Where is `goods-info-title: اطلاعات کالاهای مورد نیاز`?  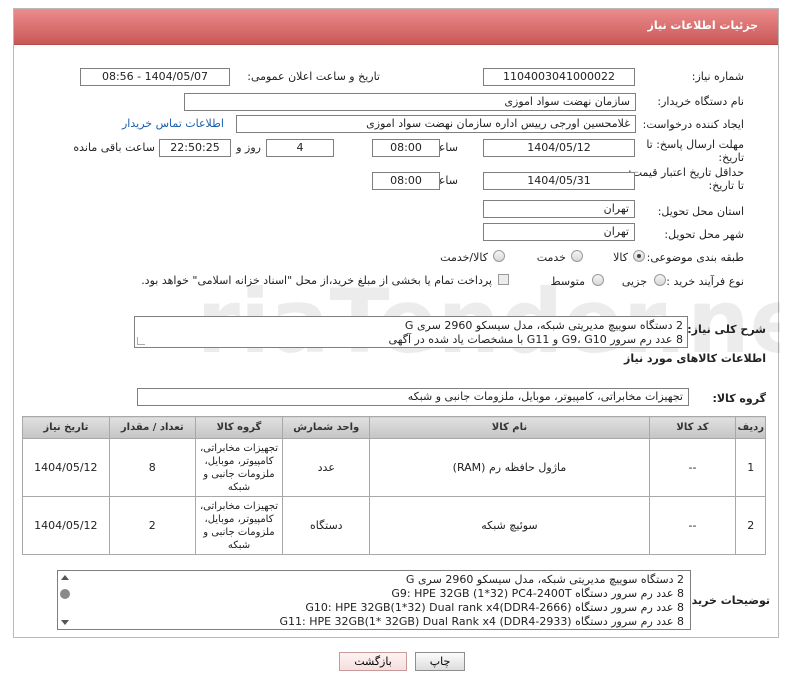 goods-info-title: اطلاعات کالاهای مورد نیاز is located at coordinates (695, 358).